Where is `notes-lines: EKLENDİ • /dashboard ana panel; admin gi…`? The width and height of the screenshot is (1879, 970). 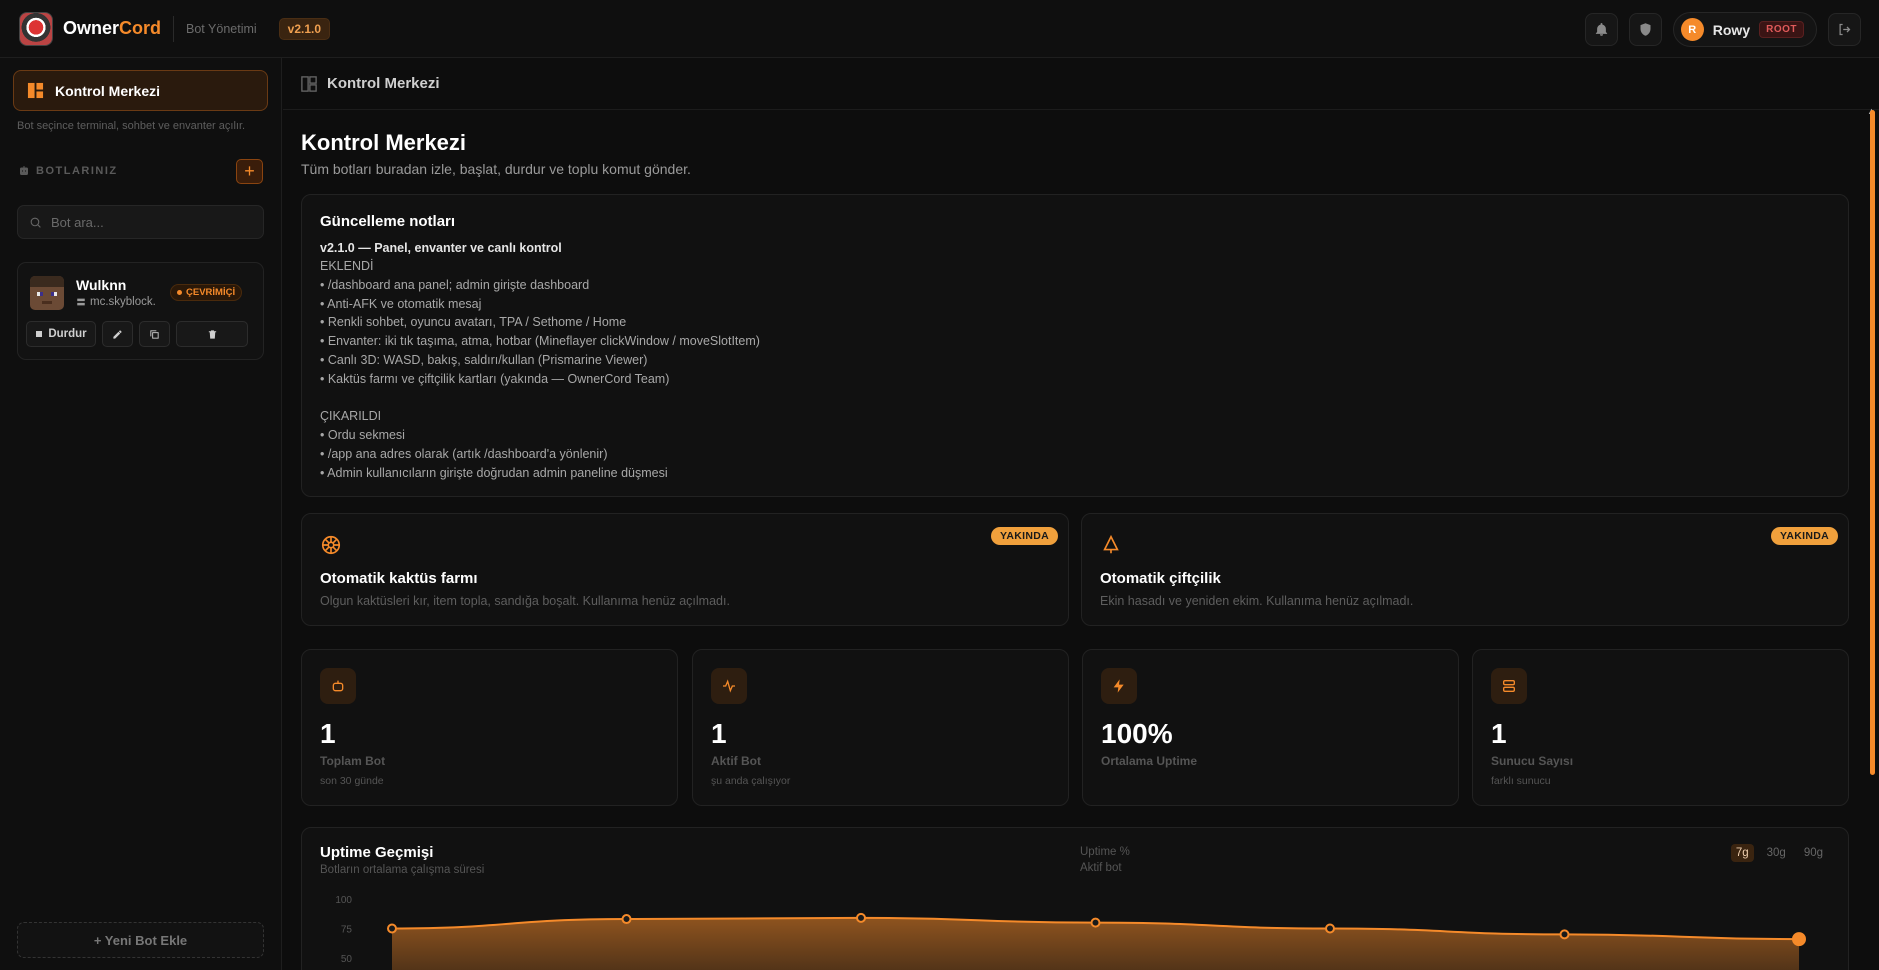 notes-lines: EKLENDİ • /dashboard ana panel; admin gi… is located at coordinates (540, 370).